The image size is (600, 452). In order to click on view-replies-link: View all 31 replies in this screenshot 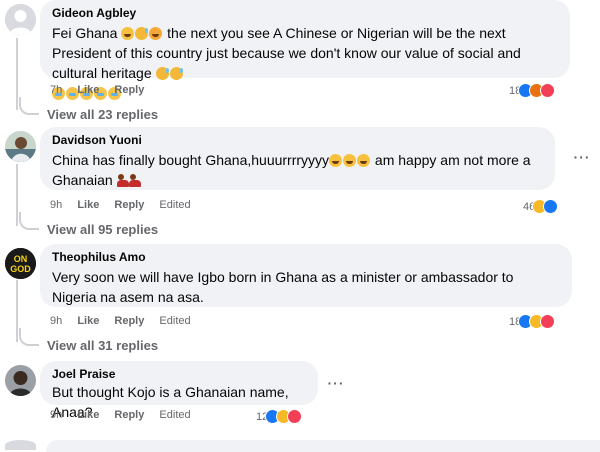, I will do `click(89, 340)`.